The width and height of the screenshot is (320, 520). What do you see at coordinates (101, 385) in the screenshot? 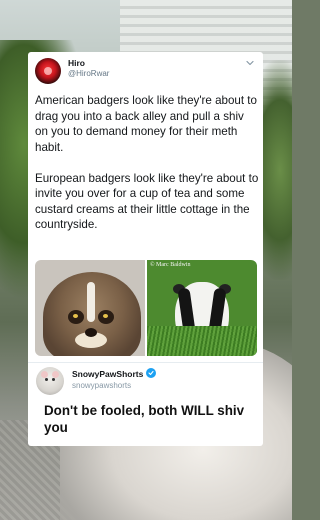
I see `reply-author-handle: snowypawshorts` at bounding box center [101, 385].